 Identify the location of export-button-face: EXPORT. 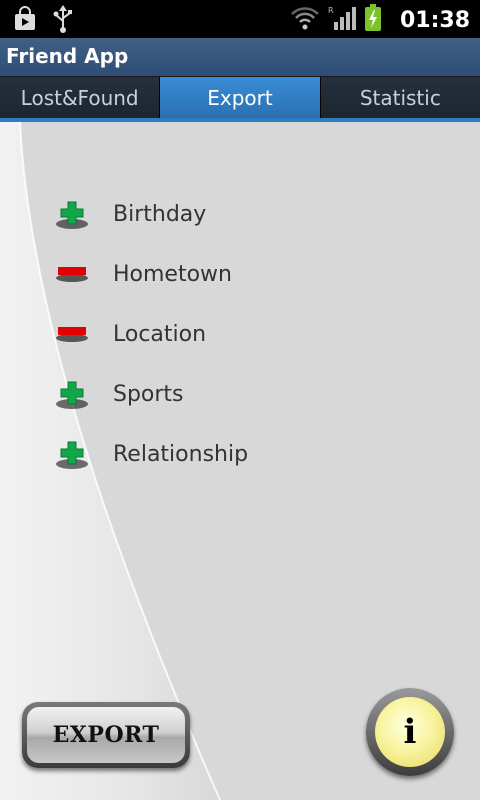
(106, 735).